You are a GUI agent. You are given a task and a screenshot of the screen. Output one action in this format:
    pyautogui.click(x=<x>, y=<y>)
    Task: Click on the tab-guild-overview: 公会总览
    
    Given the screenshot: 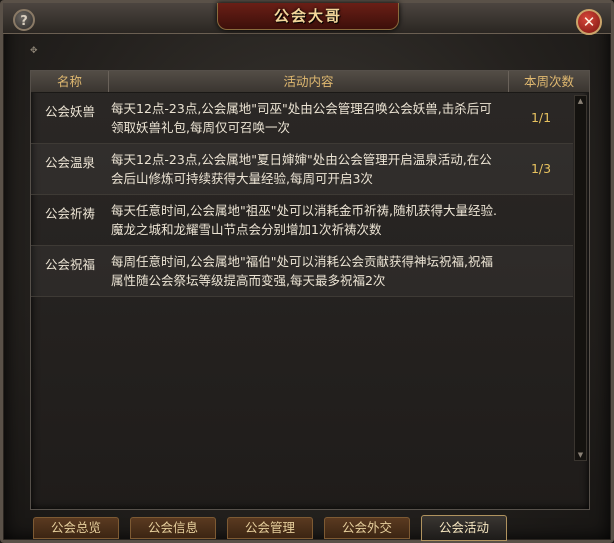 What is the action you would take?
    pyautogui.click(x=76, y=528)
    